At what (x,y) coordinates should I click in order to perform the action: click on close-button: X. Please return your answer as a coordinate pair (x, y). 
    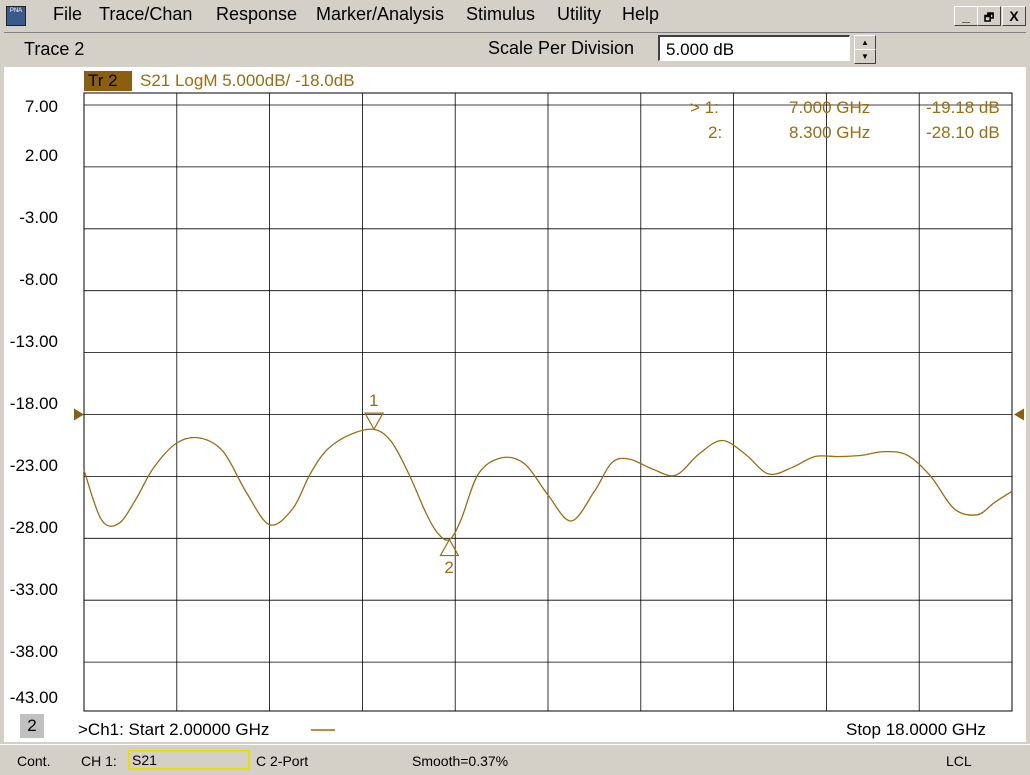
    Looking at the image, I should click on (1014, 16).